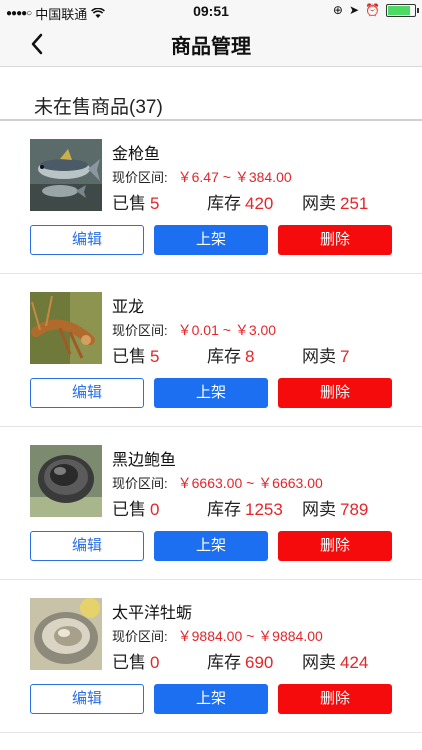 The image size is (422, 750). What do you see at coordinates (259, 203) in the screenshot?
I see `stock-count: 420` at bounding box center [259, 203].